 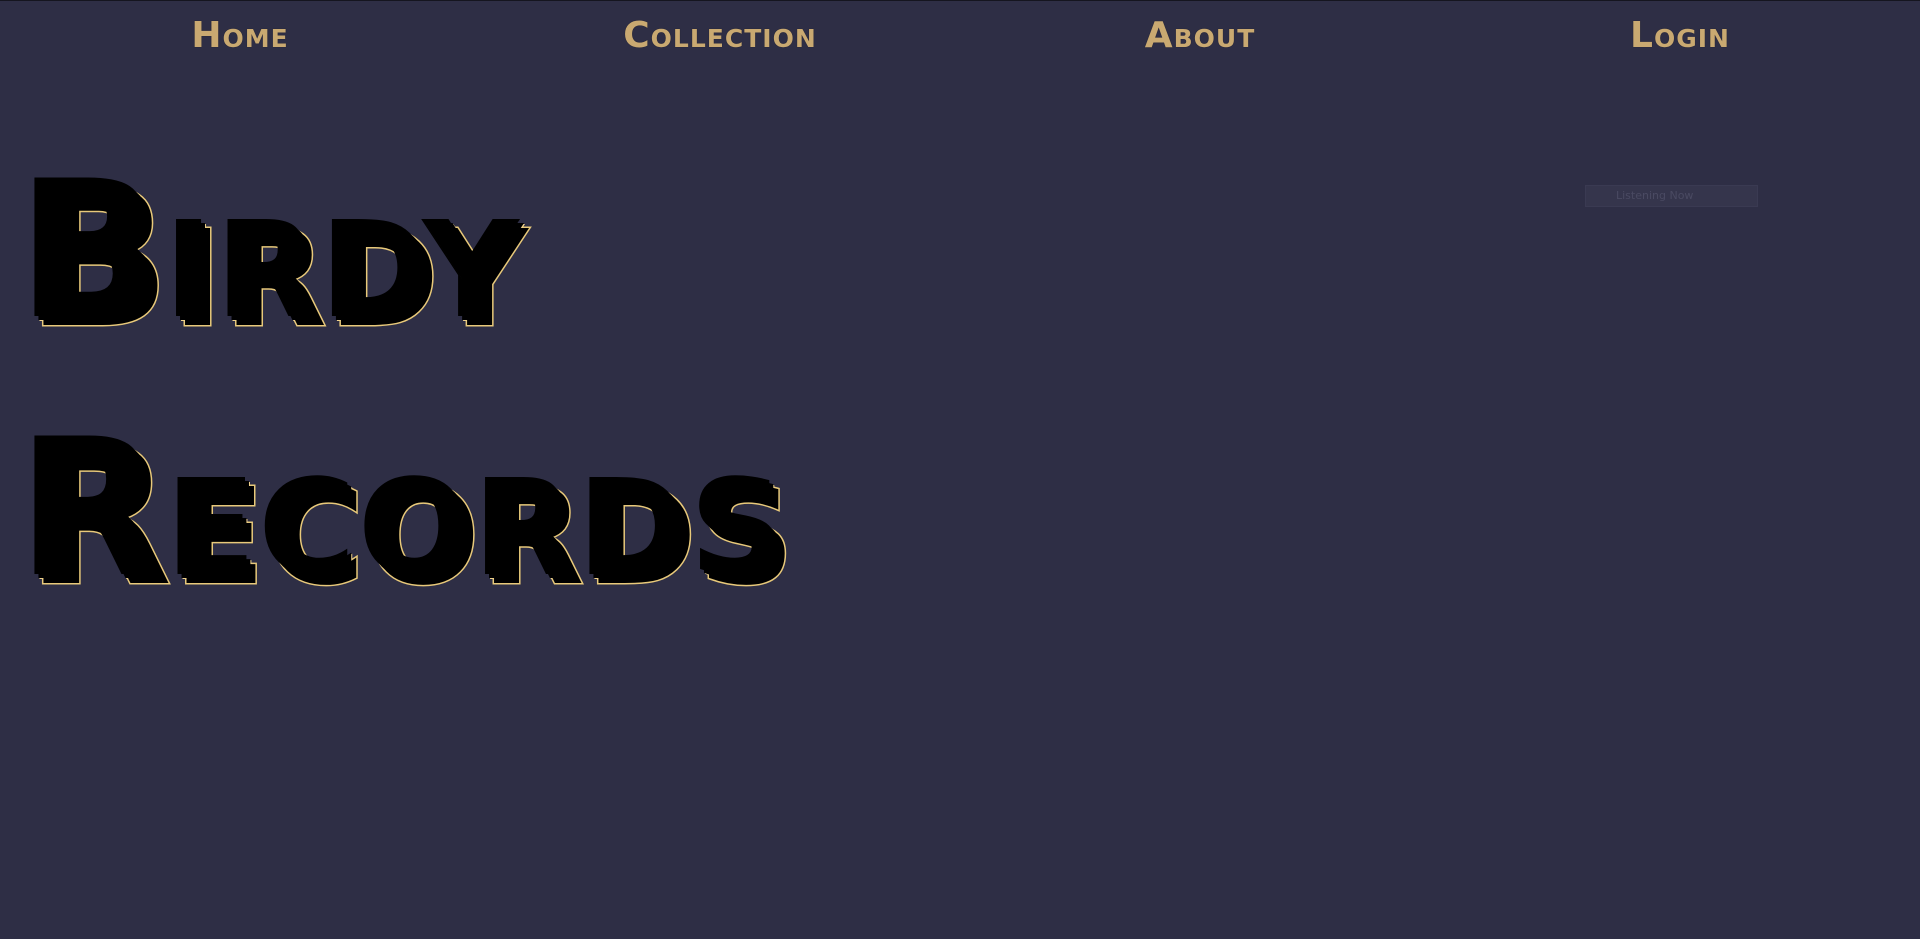 I want to click on top-navigation: Home Collection About Login, so click(x=960, y=34).